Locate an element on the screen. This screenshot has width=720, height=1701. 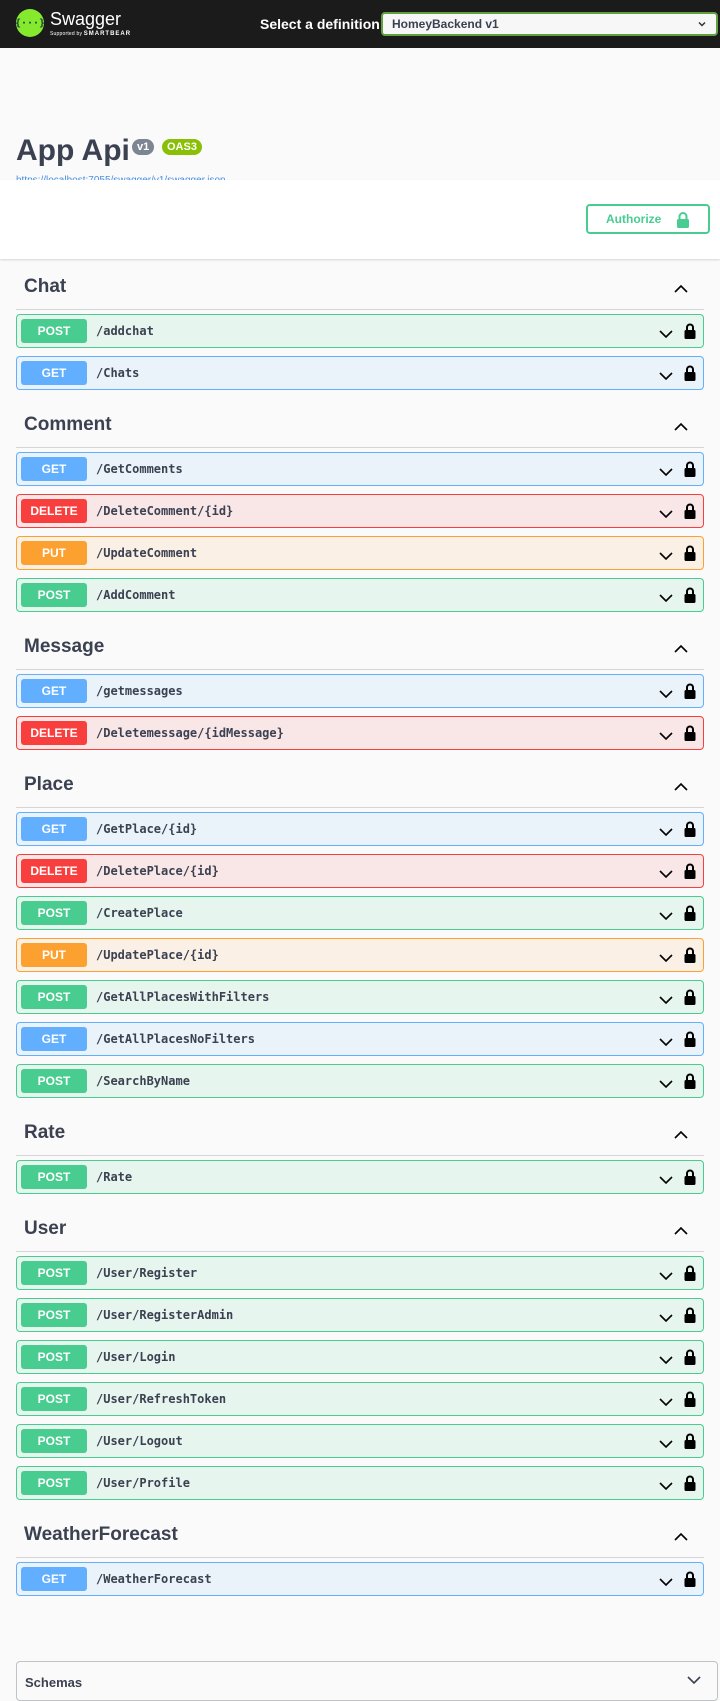
oas-badge: OAS3 is located at coordinates (182, 147).